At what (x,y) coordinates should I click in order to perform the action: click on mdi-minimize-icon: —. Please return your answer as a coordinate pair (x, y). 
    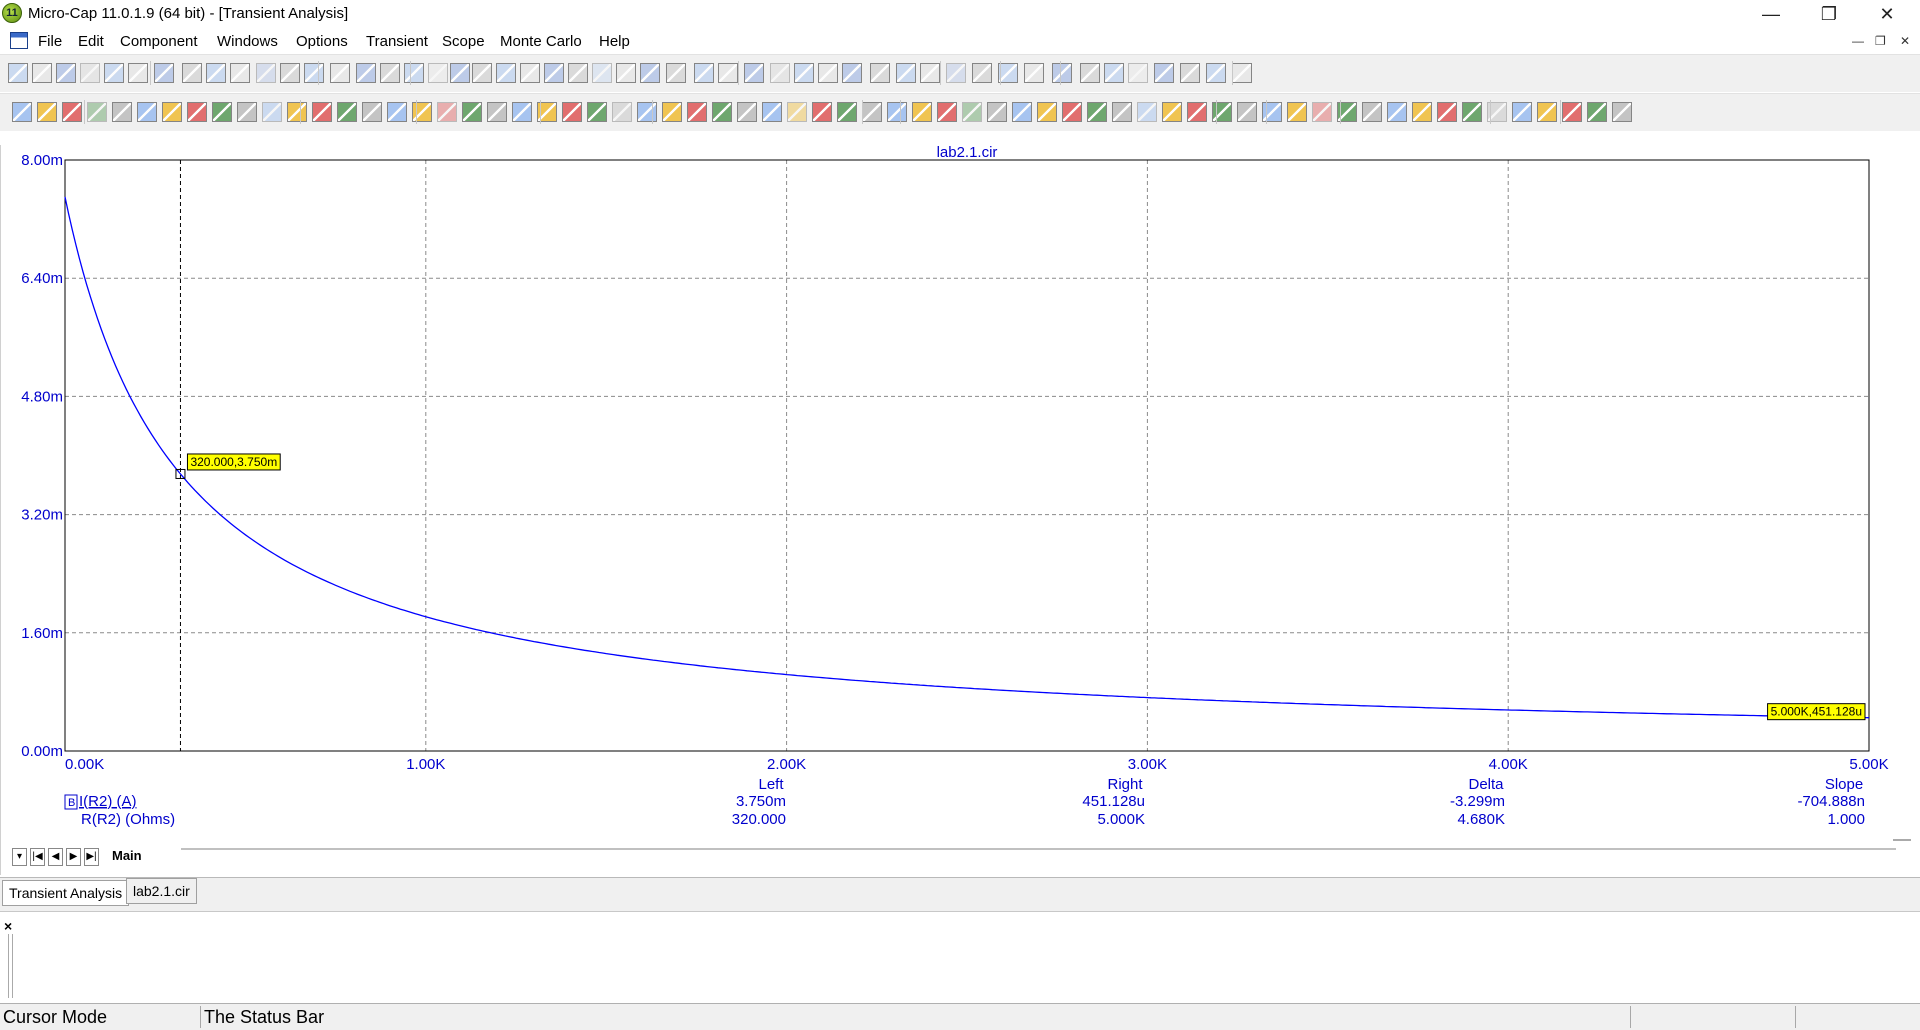
    Looking at the image, I should click on (1858, 41).